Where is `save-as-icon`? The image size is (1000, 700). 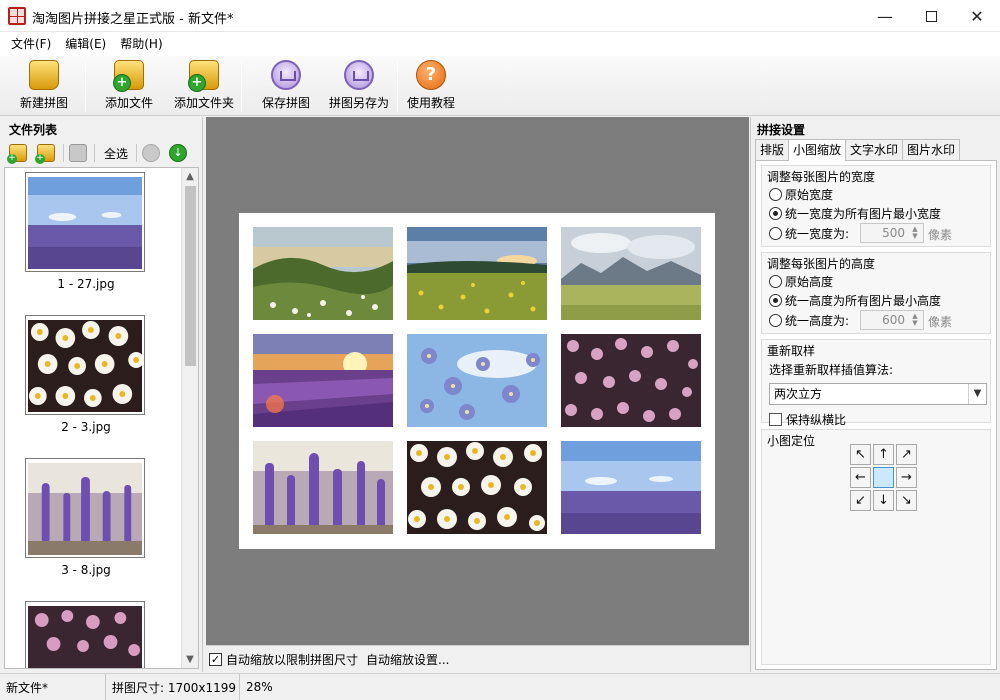
save-as-icon is located at coordinates (359, 75).